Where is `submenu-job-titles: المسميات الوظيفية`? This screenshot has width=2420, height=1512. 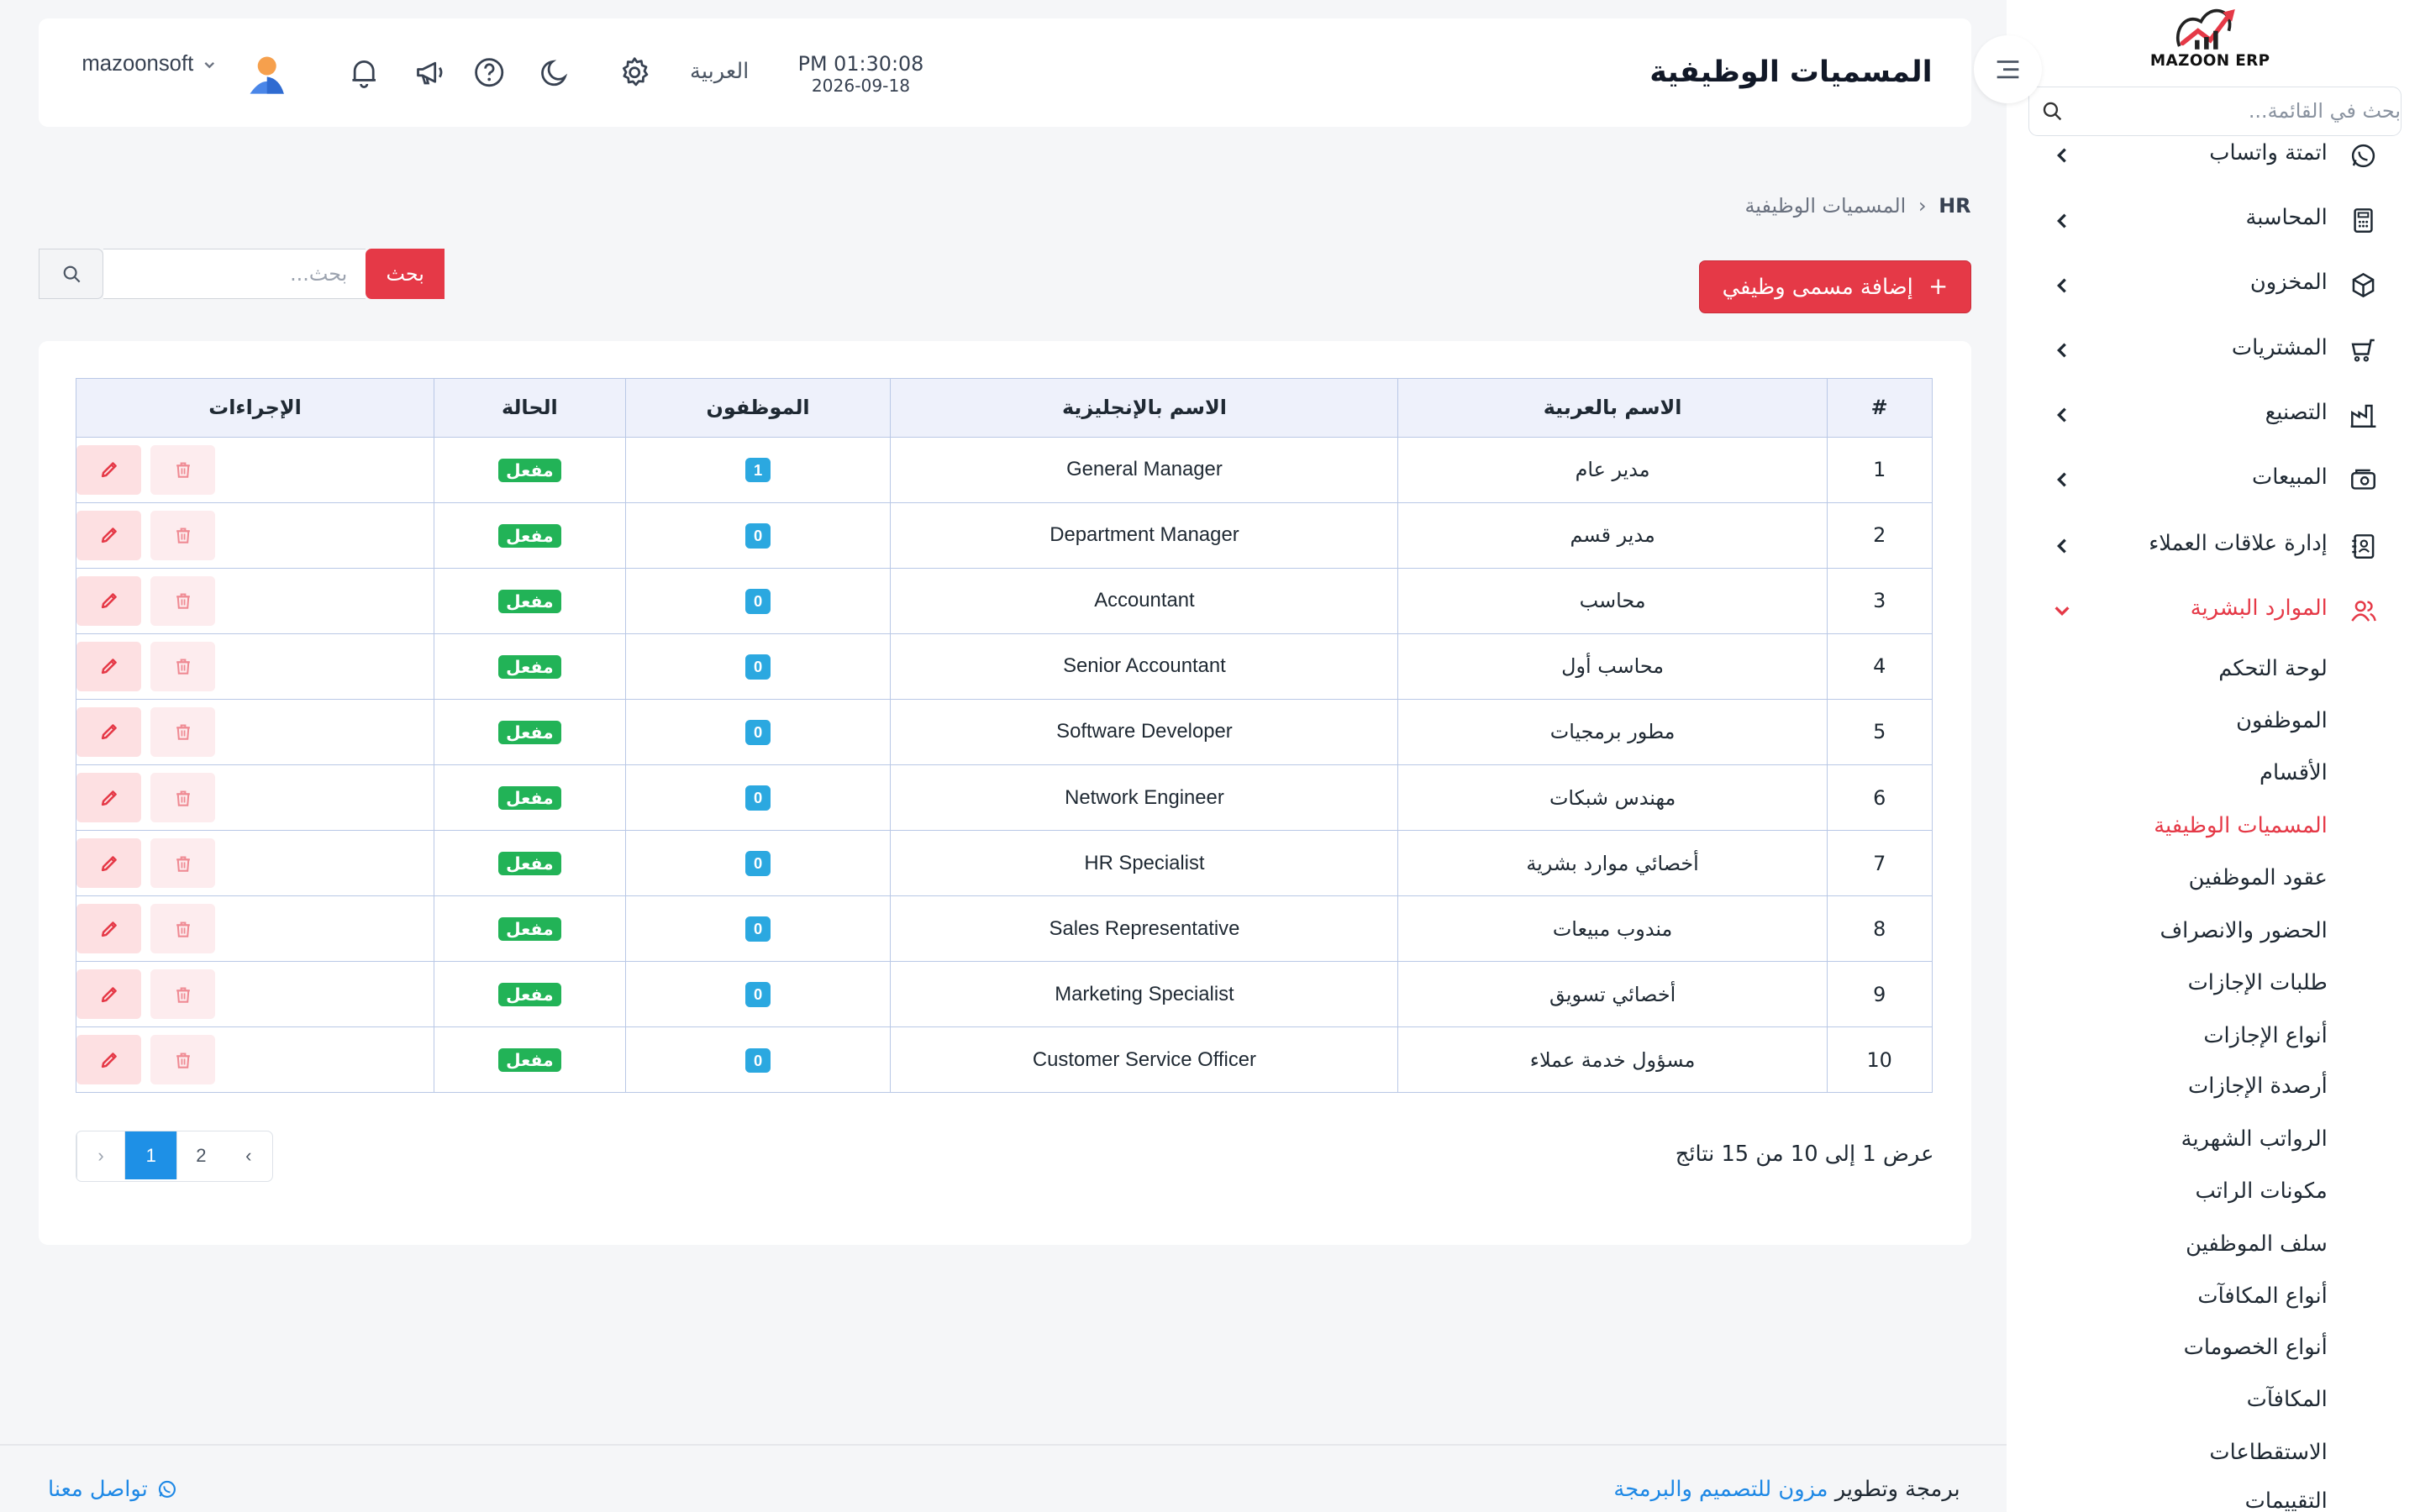
submenu-job-titles: المسميات الوظيفية is located at coordinates (2241, 825).